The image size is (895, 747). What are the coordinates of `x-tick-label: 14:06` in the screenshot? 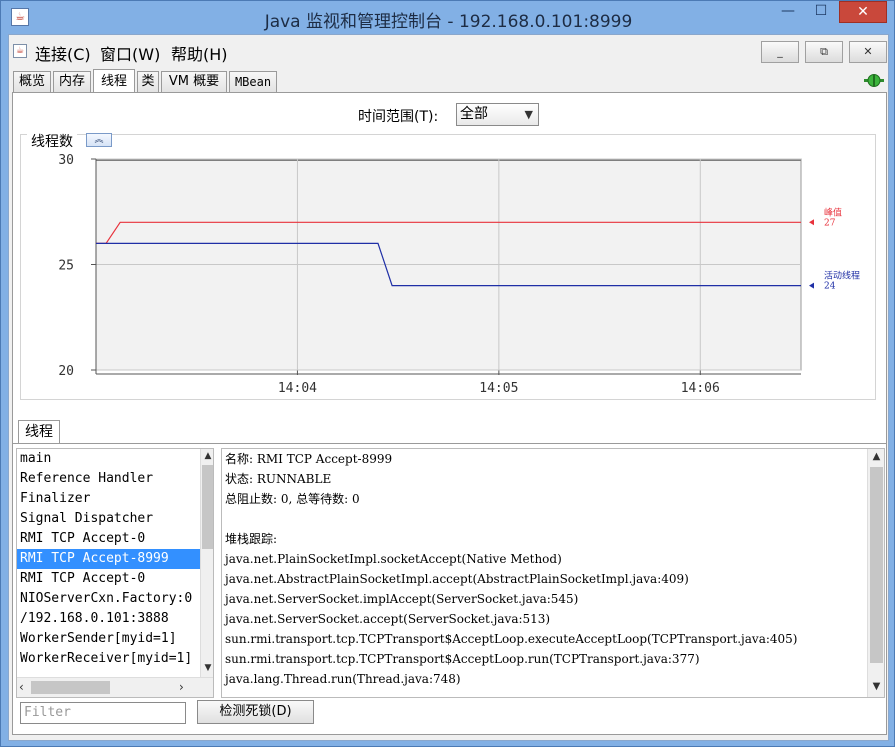 It's located at (700, 388).